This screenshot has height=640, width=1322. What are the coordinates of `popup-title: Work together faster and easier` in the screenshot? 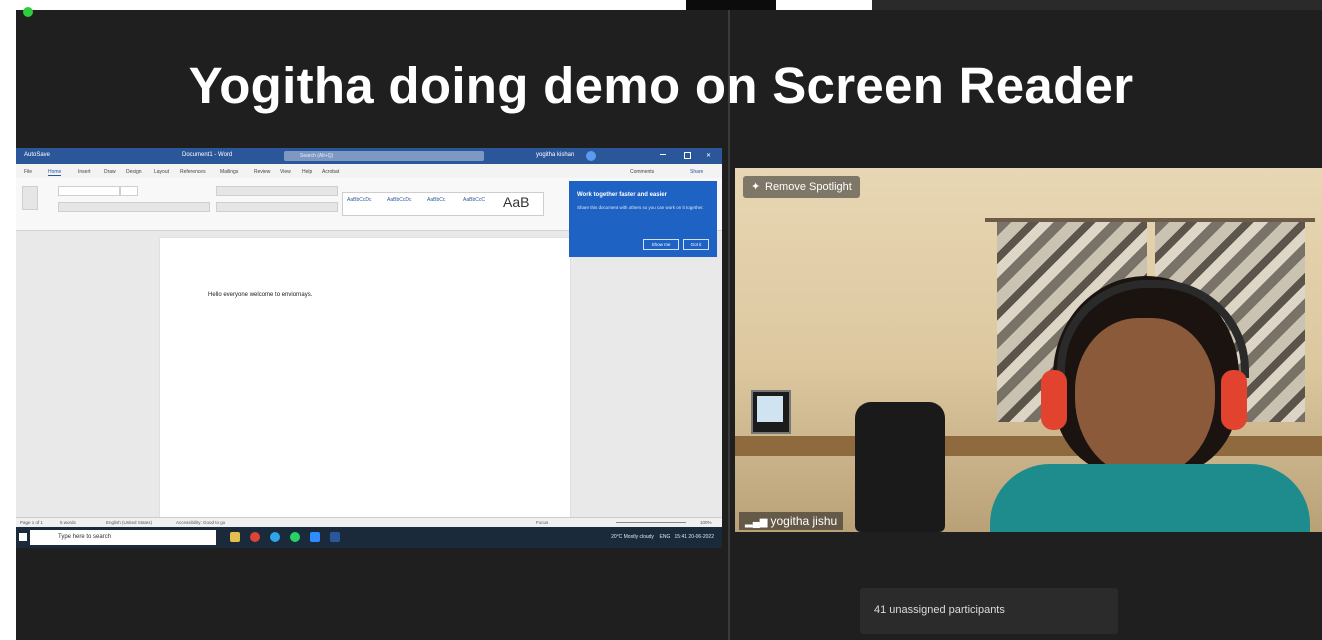 It's located at (622, 195).